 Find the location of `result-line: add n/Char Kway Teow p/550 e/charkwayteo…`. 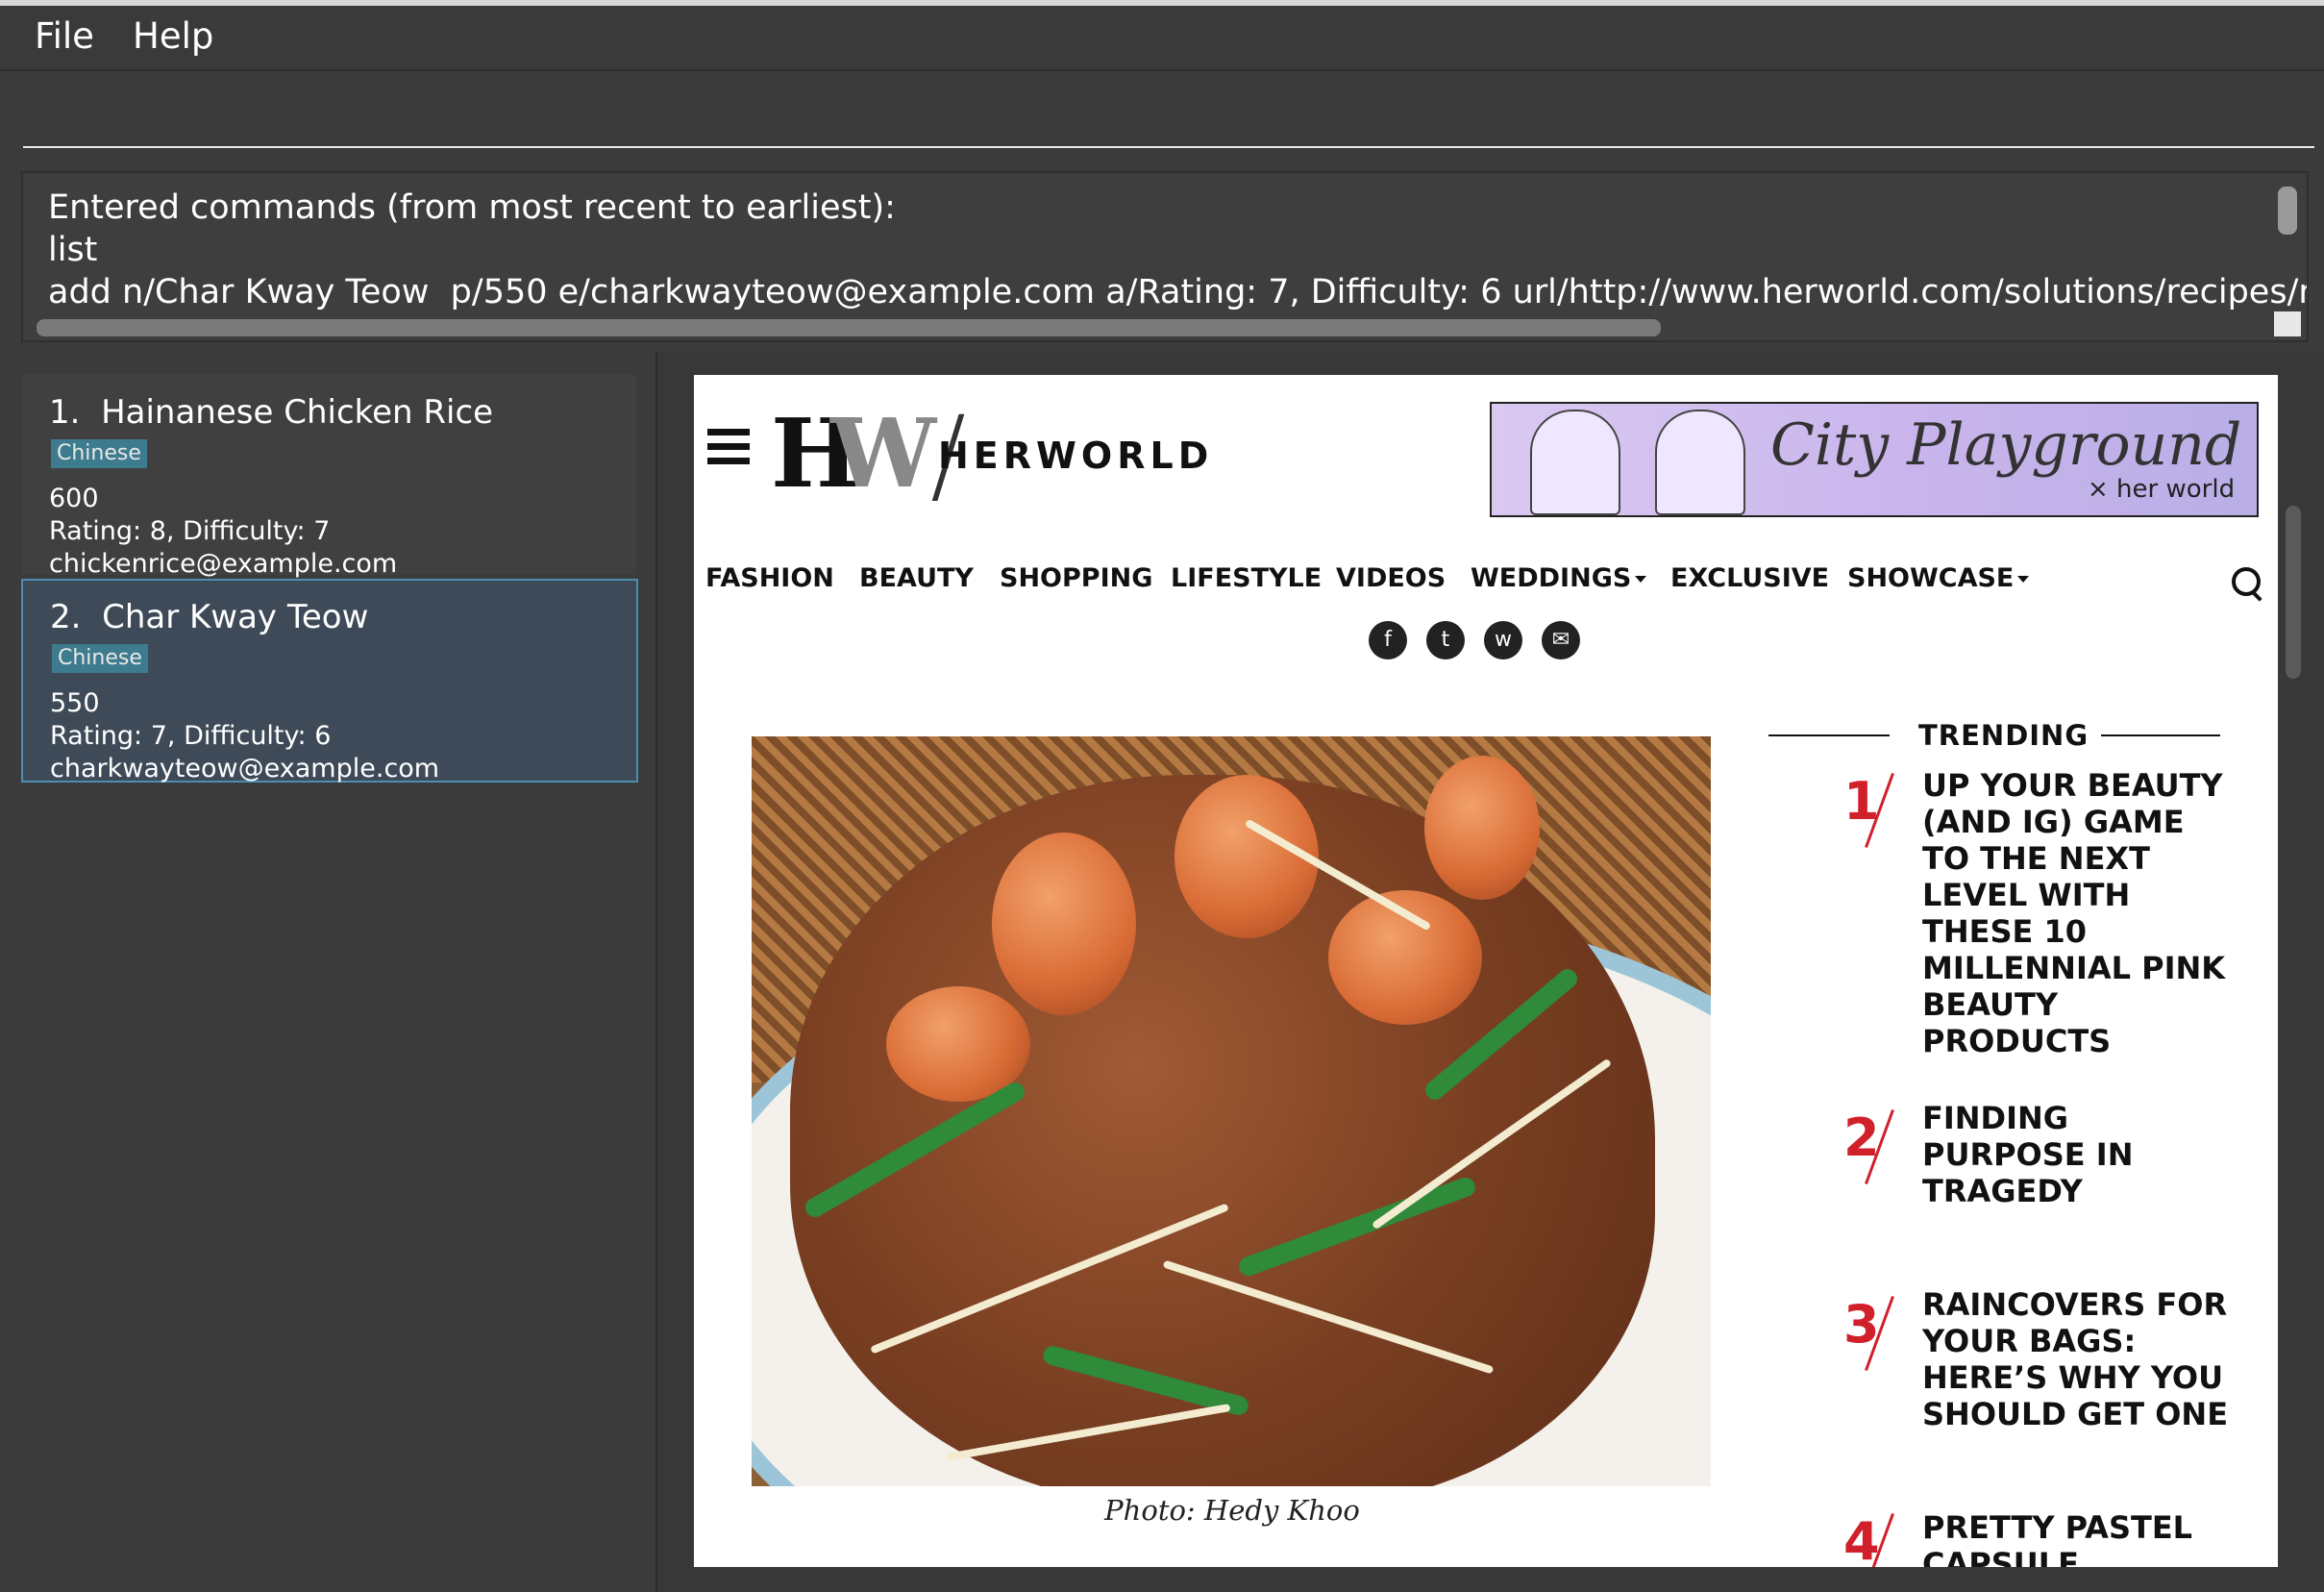

result-line: add n/Char Kway Teow p/550 e/charkwayteo… is located at coordinates (1178, 292).